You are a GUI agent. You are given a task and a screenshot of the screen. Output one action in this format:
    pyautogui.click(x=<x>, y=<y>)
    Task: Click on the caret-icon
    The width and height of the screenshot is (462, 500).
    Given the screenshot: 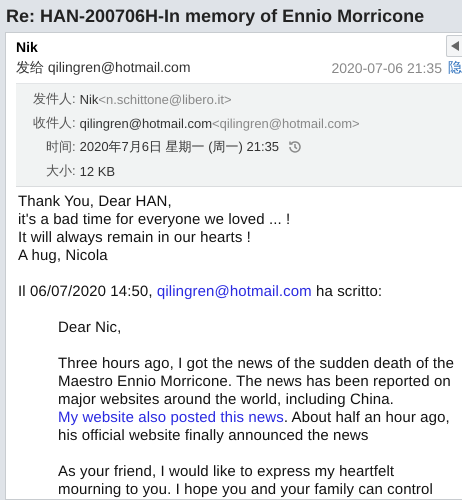 What is the action you would take?
    pyautogui.click(x=455, y=46)
    